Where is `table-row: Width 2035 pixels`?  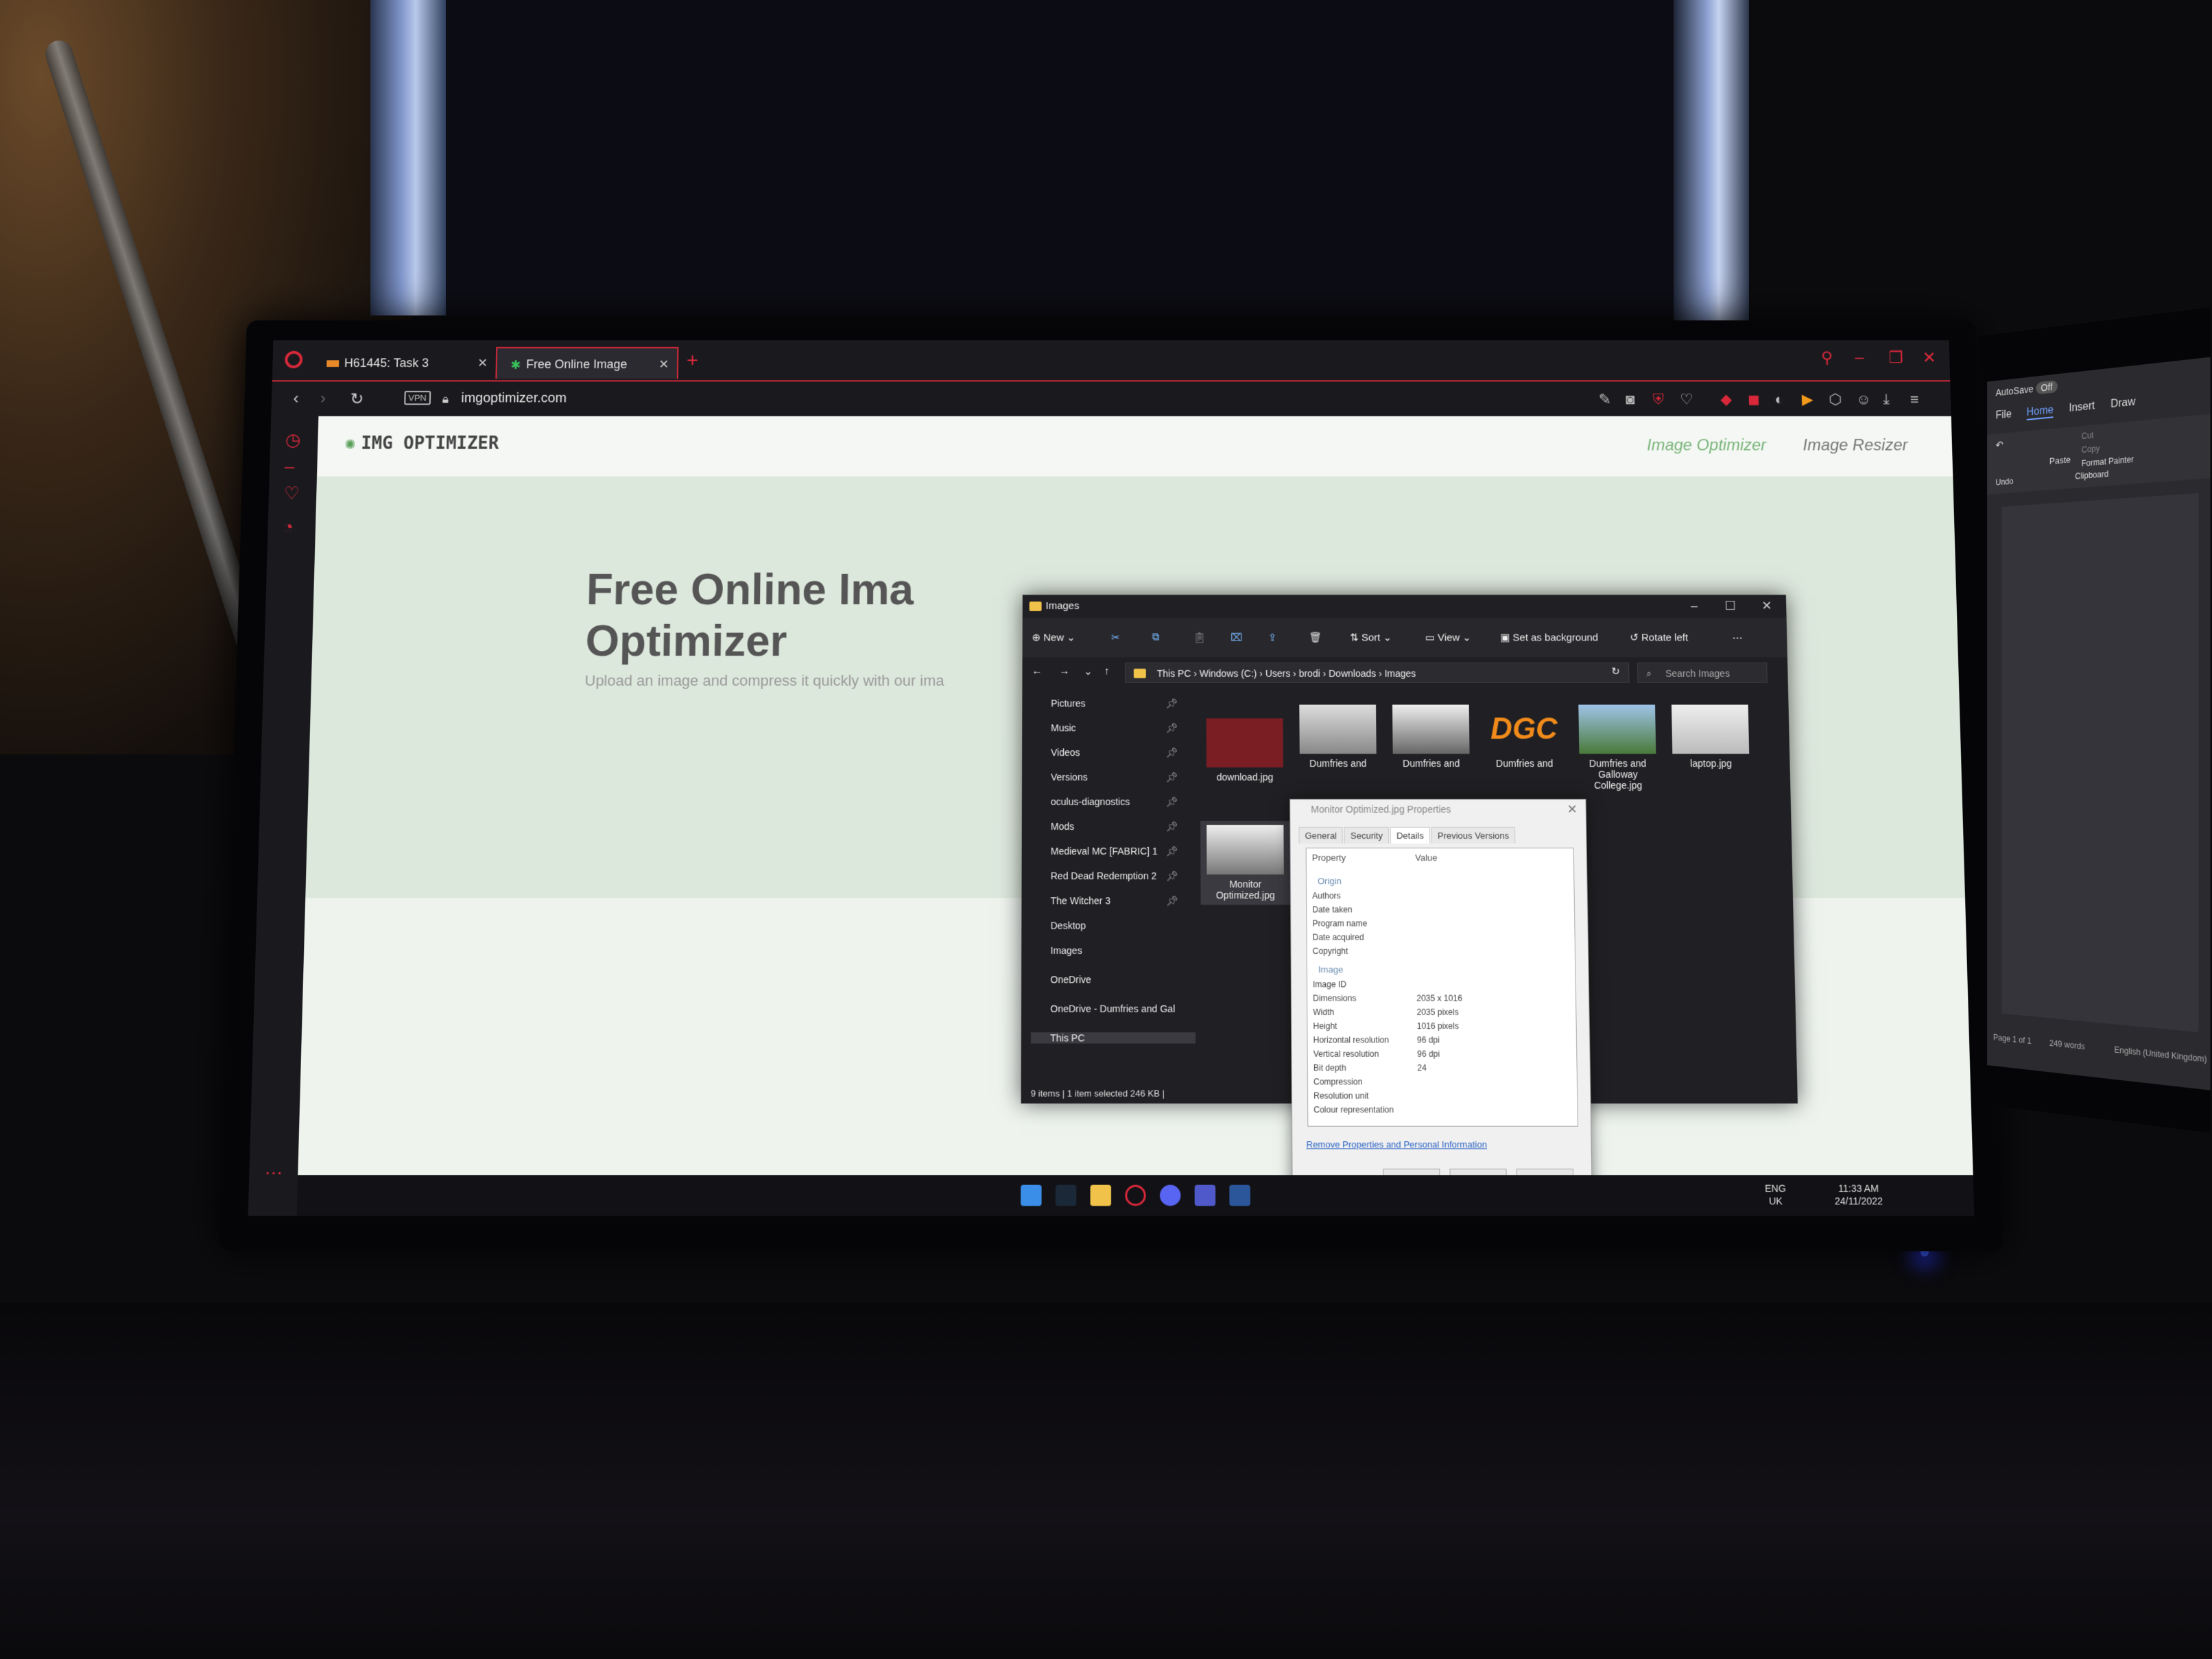 table-row: Width 2035 pixels is located at coordinates (1386, 1012).